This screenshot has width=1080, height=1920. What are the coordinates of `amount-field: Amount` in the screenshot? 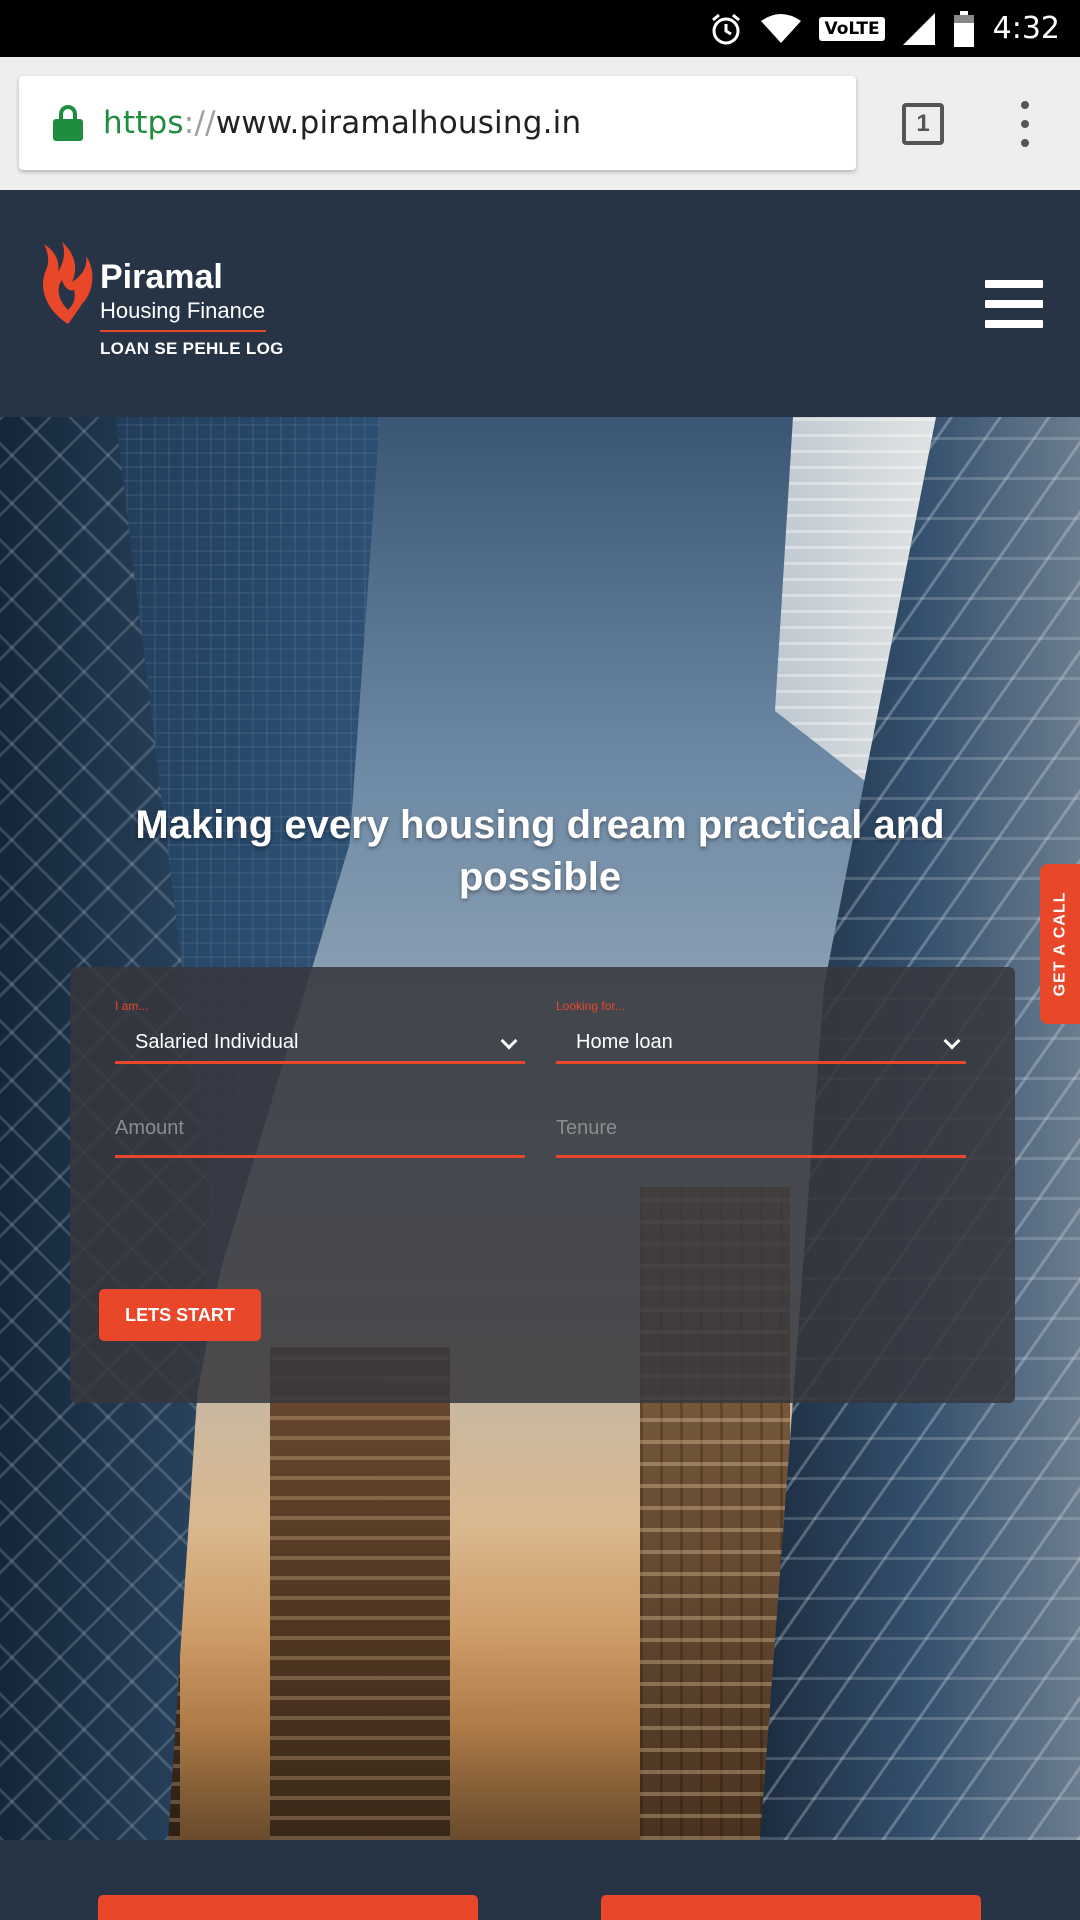 It's located at (320, 1147).